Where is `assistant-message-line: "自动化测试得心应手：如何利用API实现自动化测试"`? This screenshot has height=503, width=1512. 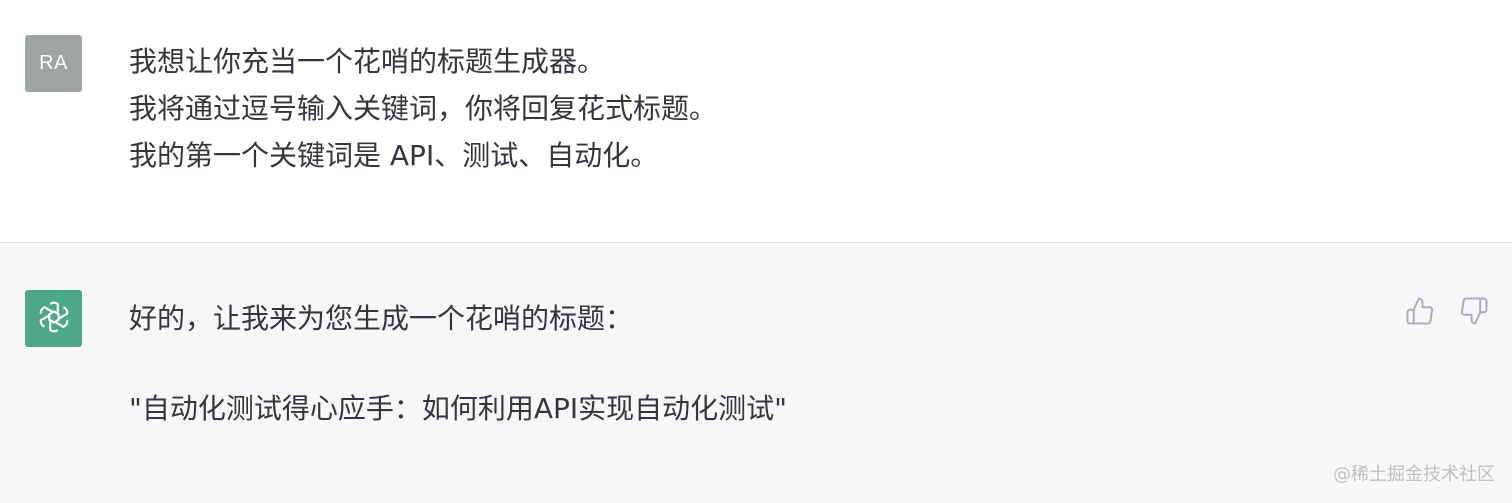
assistant-message-line: "自动化测试得心应手：如何利用API实现自动化测试" is located at coordinates (458, 408).